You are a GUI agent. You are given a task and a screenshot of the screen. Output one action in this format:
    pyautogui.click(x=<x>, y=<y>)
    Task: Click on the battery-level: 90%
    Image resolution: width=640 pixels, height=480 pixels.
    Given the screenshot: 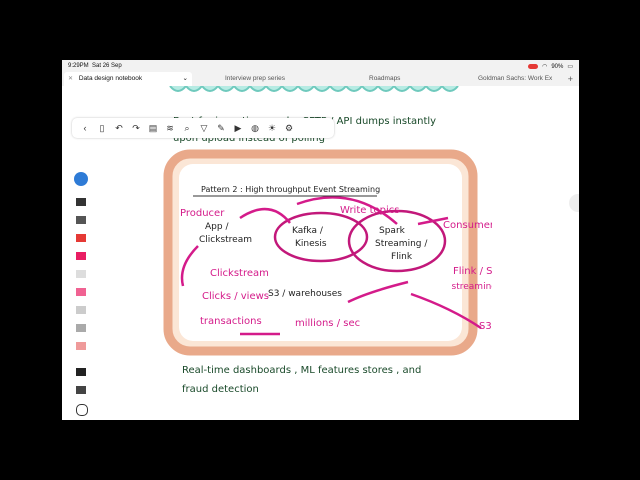 What is the action you would take?
    pyautogui.click(x=557, y=66)
    